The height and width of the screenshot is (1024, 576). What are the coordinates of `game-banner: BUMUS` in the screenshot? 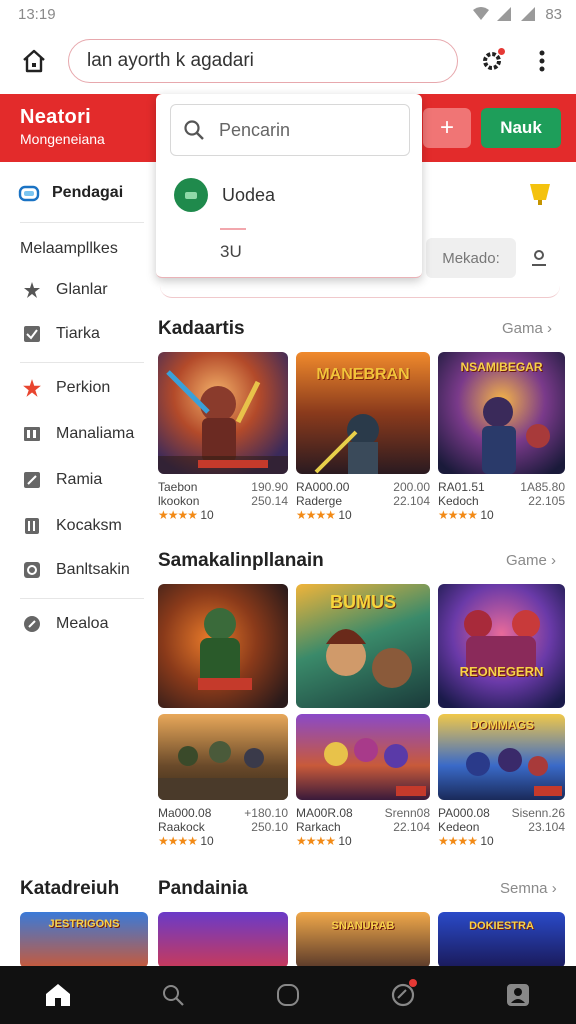 It's located at (363, 602).